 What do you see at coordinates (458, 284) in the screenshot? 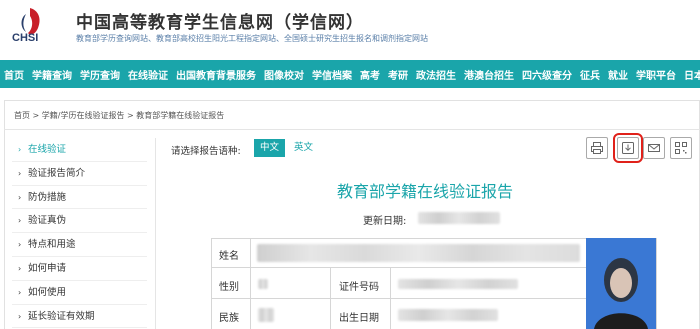
I see `id-redacted` at bounding box center [458, 284].